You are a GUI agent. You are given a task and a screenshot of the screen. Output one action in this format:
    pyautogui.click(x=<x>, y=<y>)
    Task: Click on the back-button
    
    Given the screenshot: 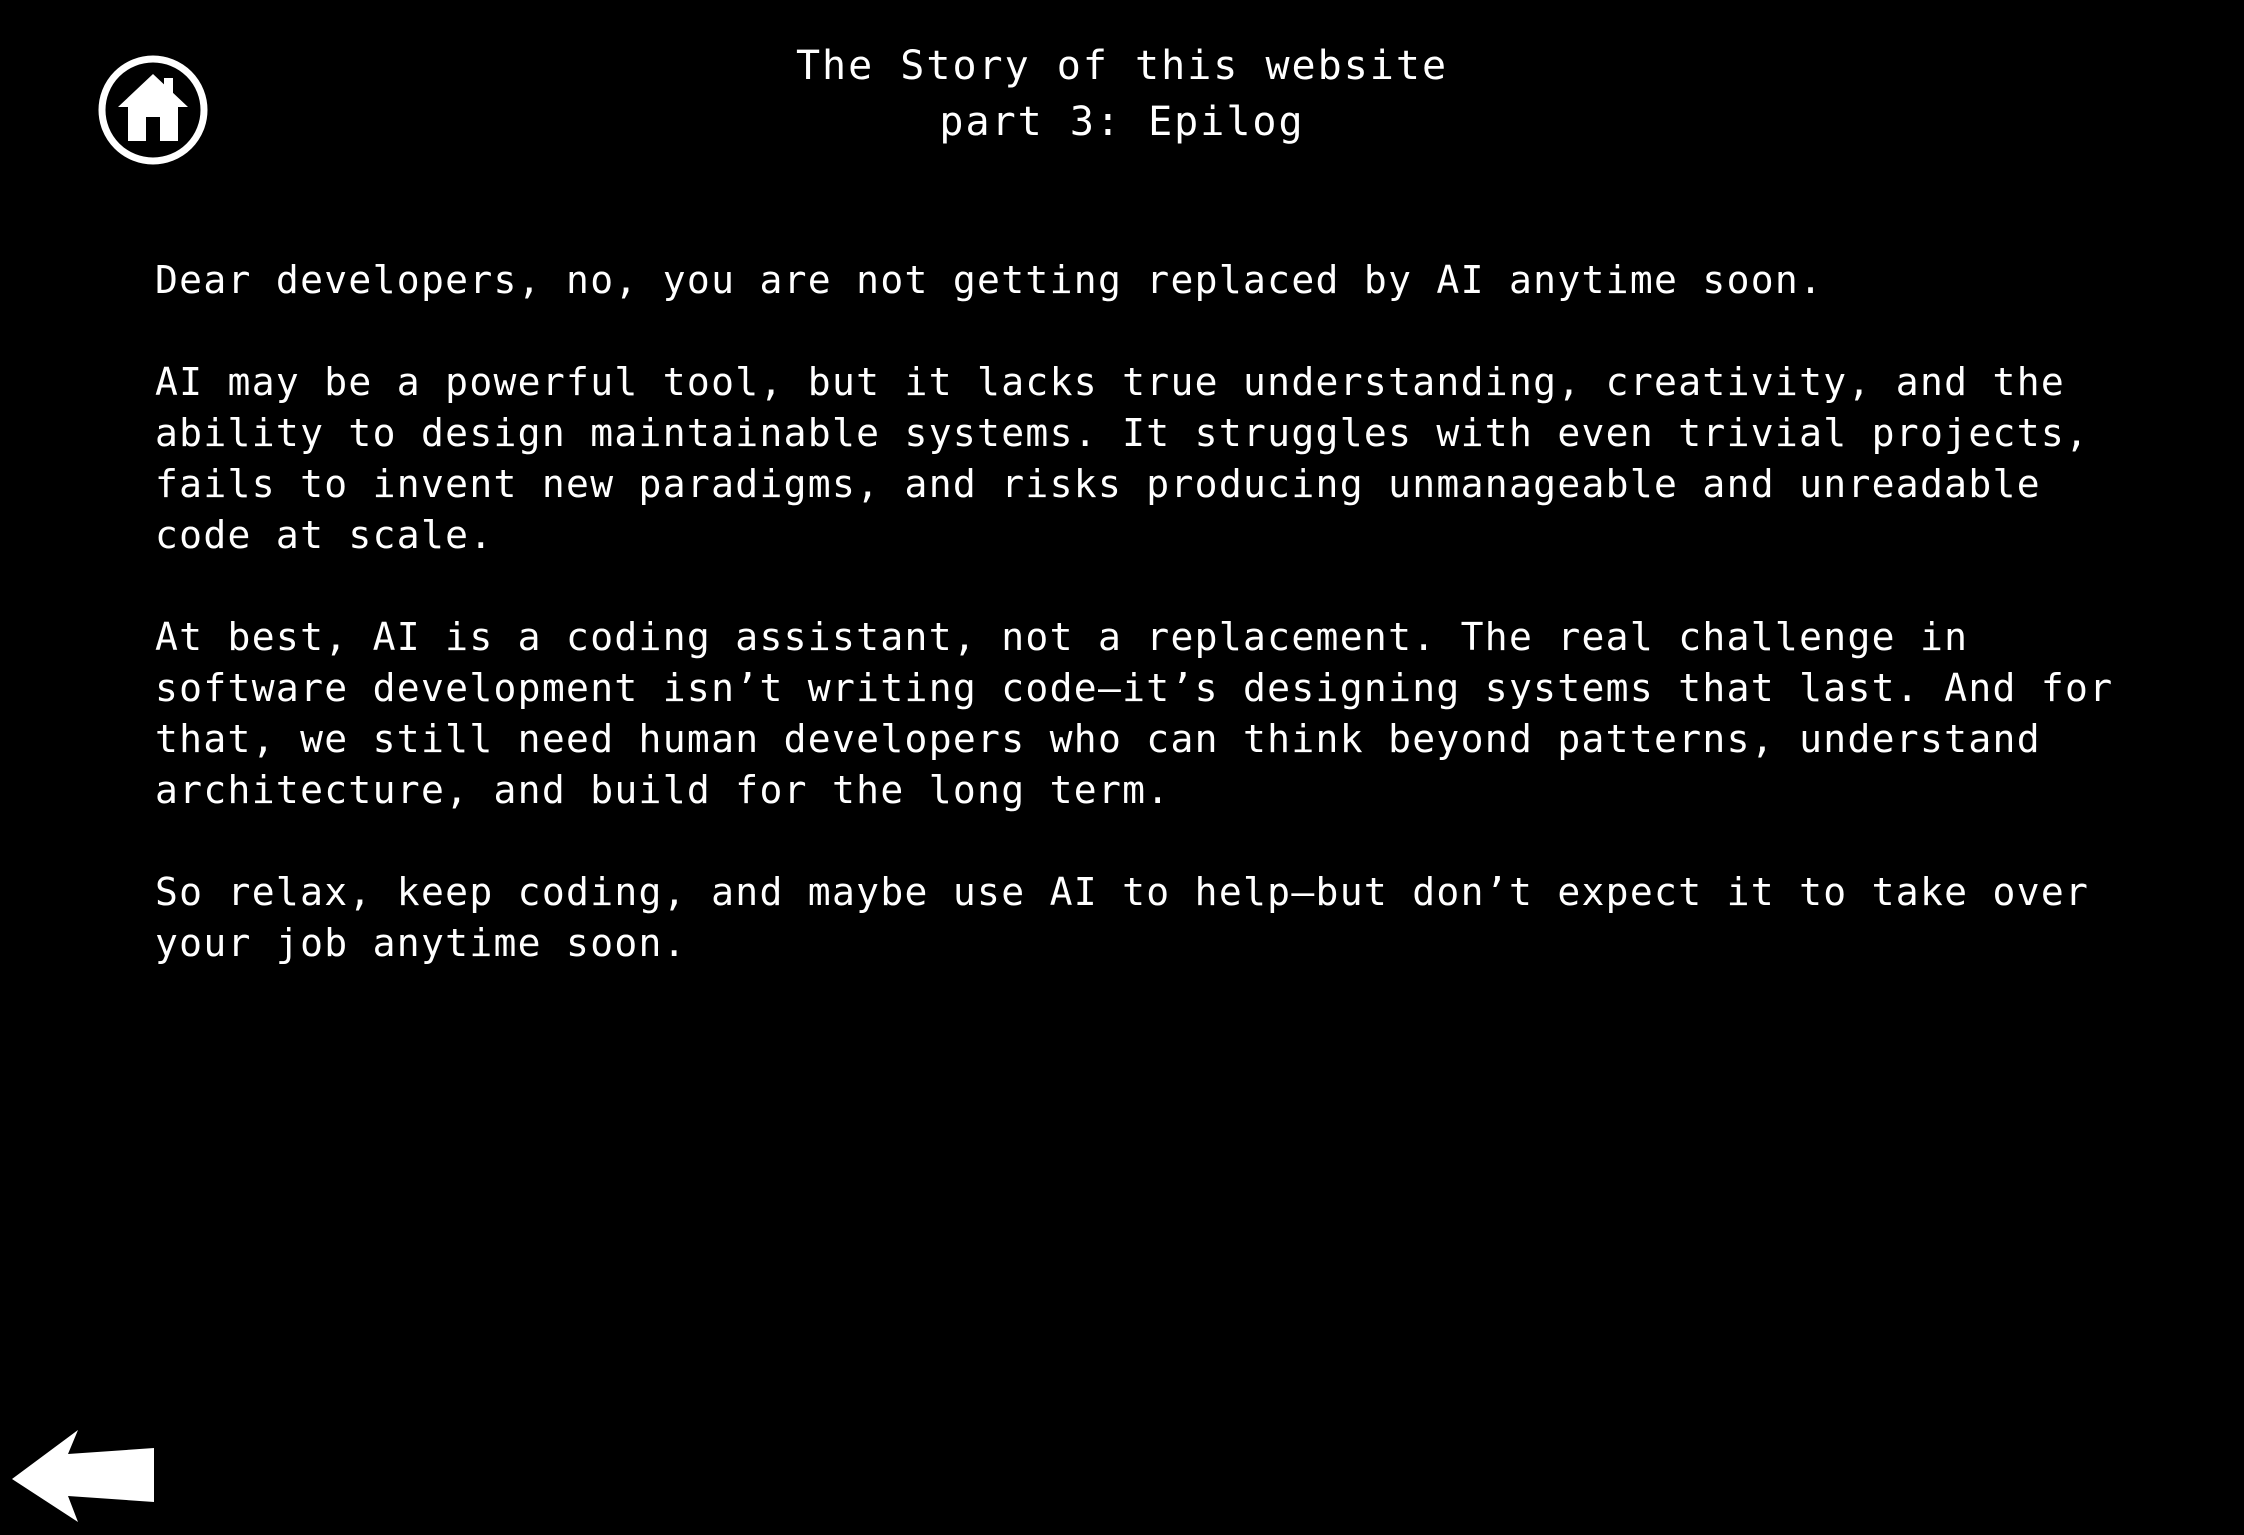 What is the action you would take?
    pyautogui.click(x=81, y=1475)
    